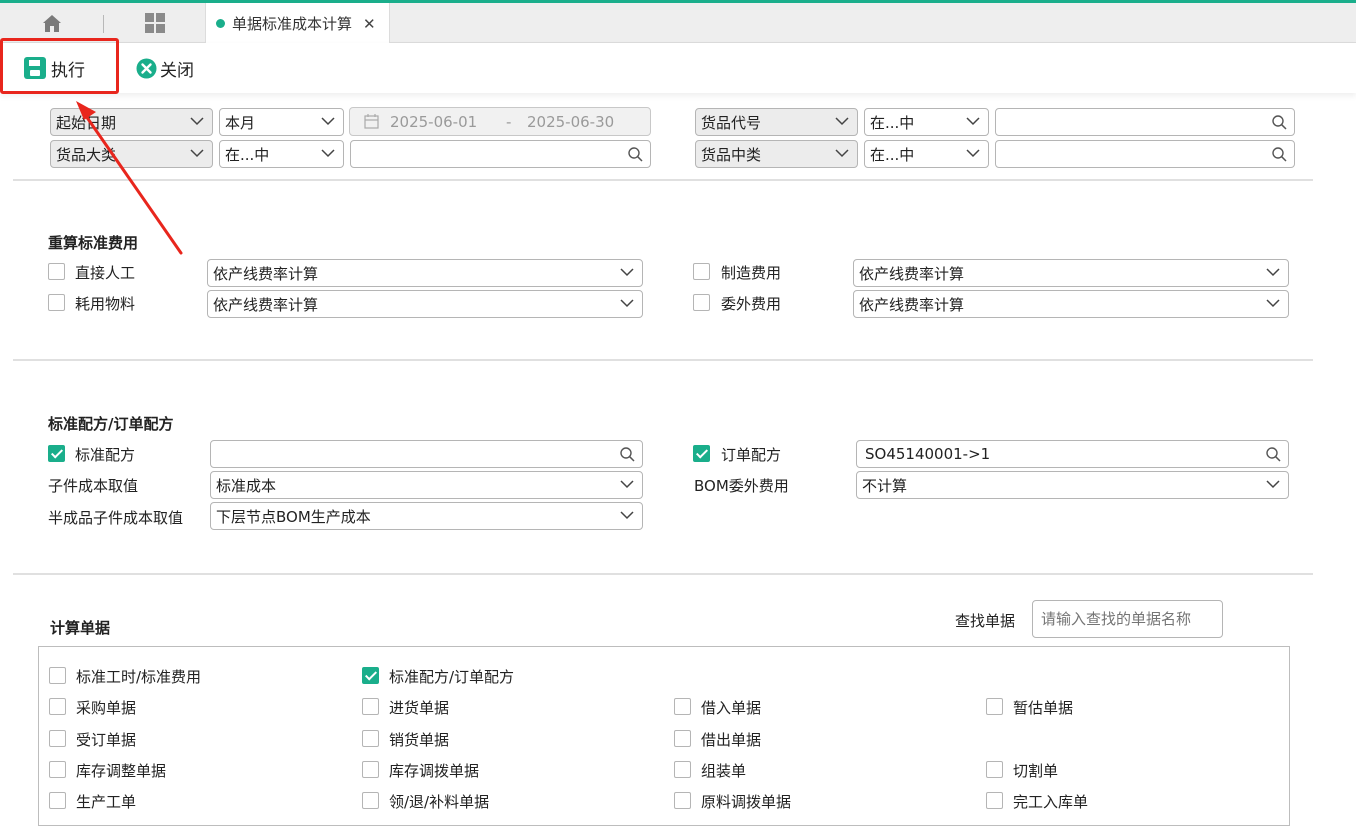  What do you see at coordinates (425, 304) in the screenshot?
I see `consumables-method-select: 依产线费率计算` at bounding box center [425, 304].